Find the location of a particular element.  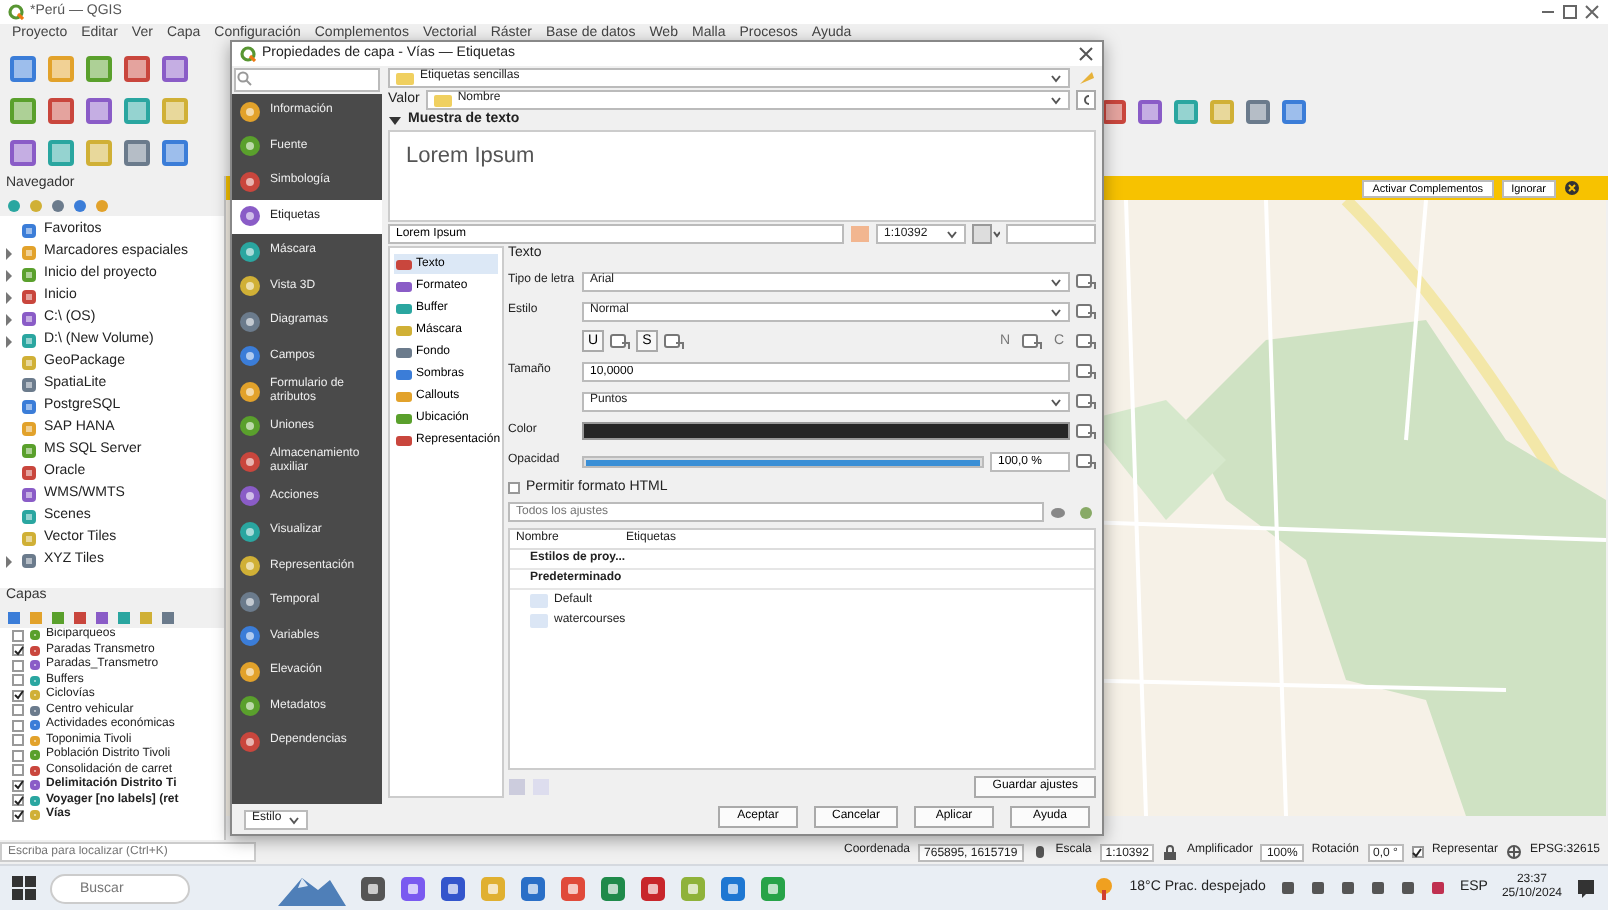

globe-icon is located at coordinates (1513, 852).